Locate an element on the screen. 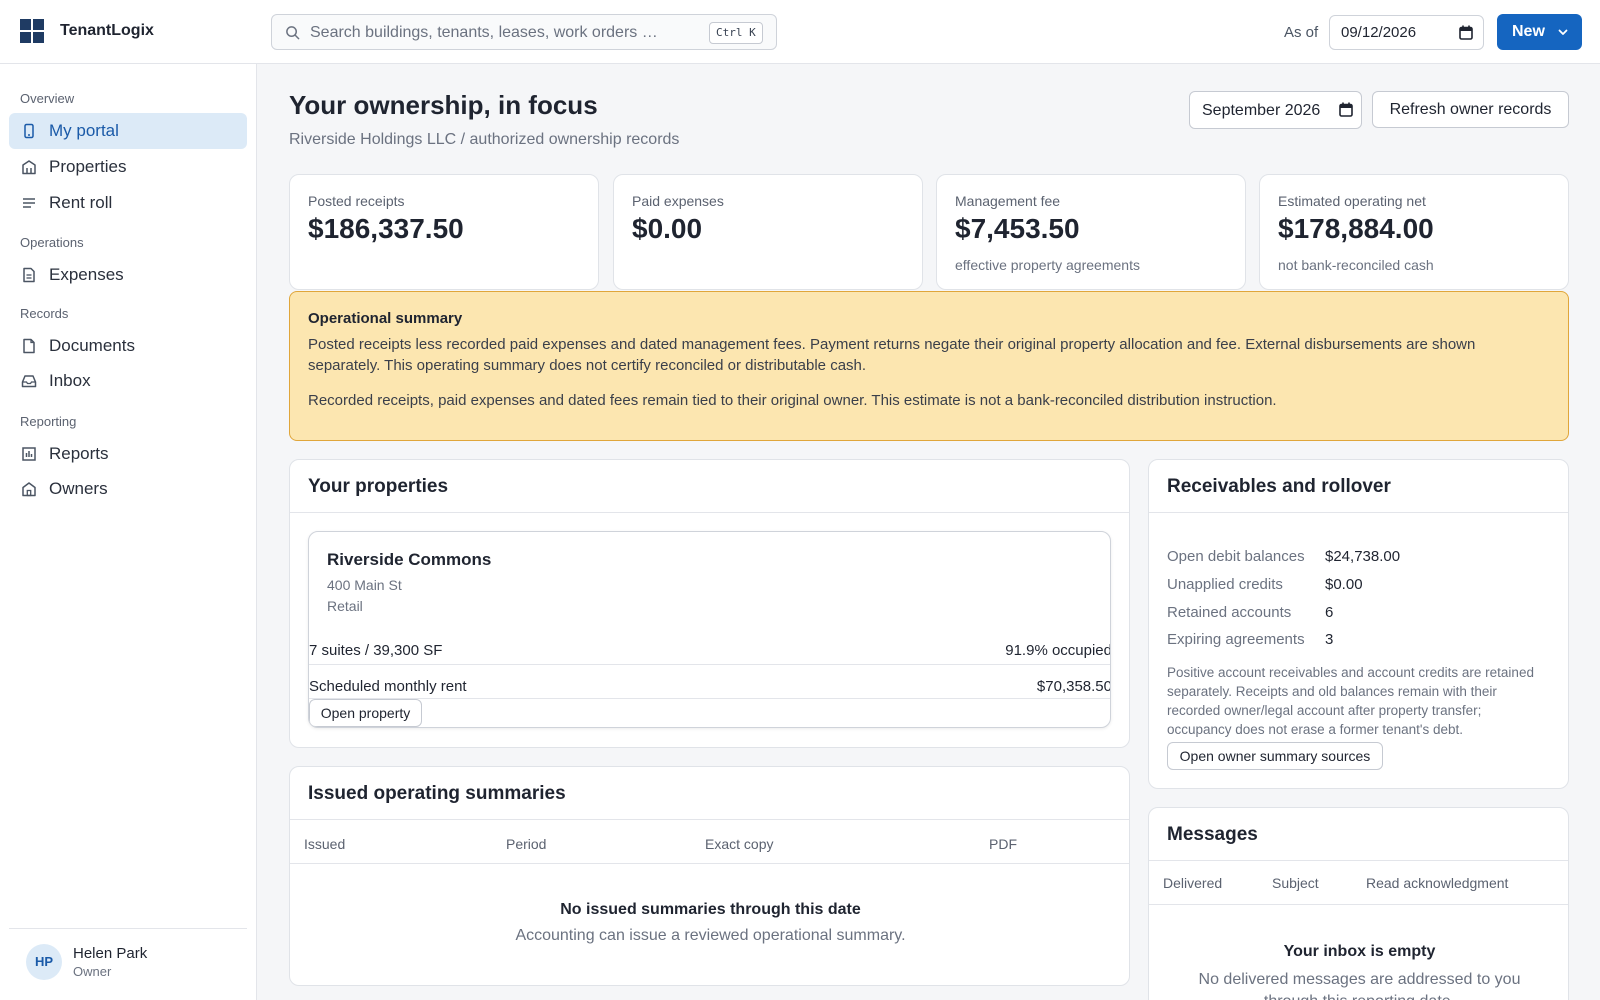  period-value: September 2026 is located at coordinates (1261, 110).